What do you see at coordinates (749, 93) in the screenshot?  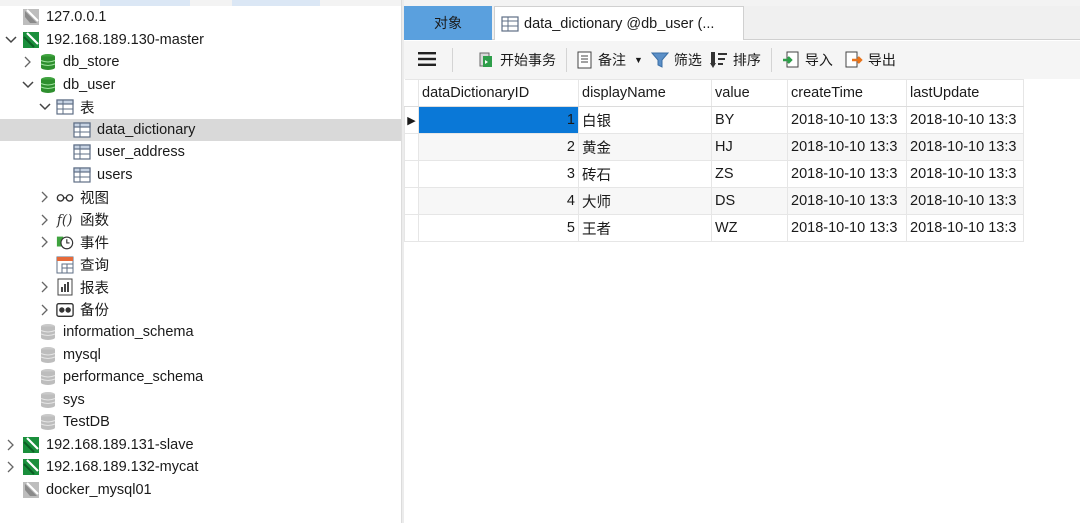 I see `column-header: value` at bounding box center [749, 93].